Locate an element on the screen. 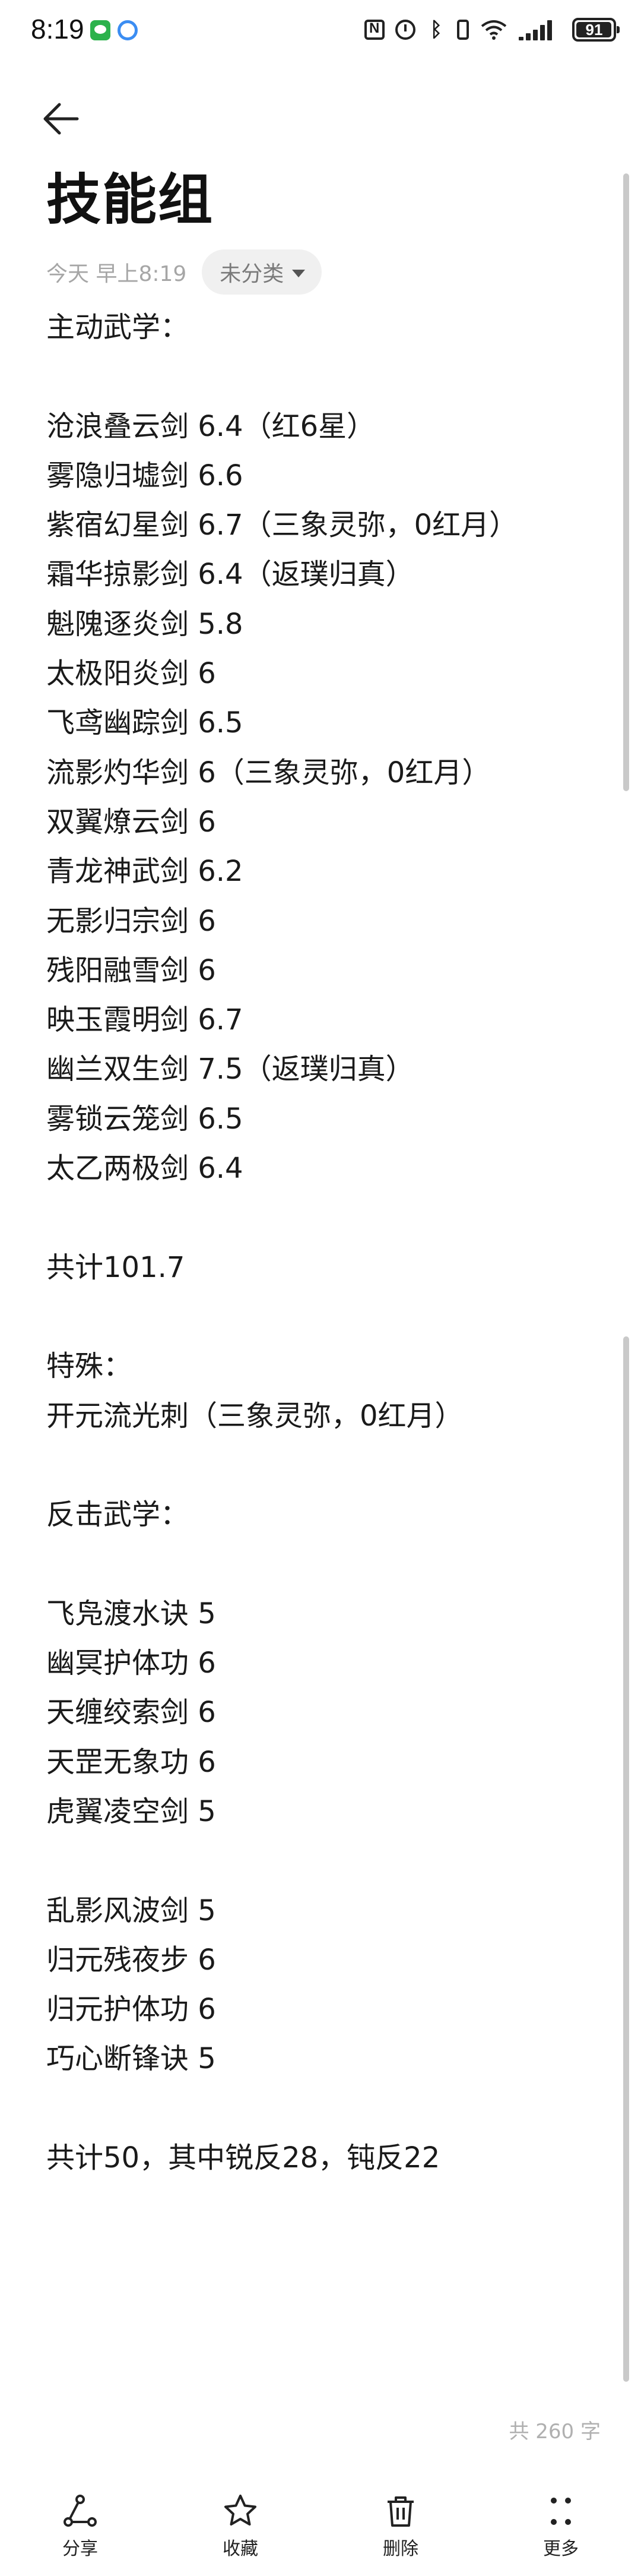 This screenshot has height=2576, width=641. note-line: 雾隐归墟剑 6.6 is located at coordinates (144, 475).